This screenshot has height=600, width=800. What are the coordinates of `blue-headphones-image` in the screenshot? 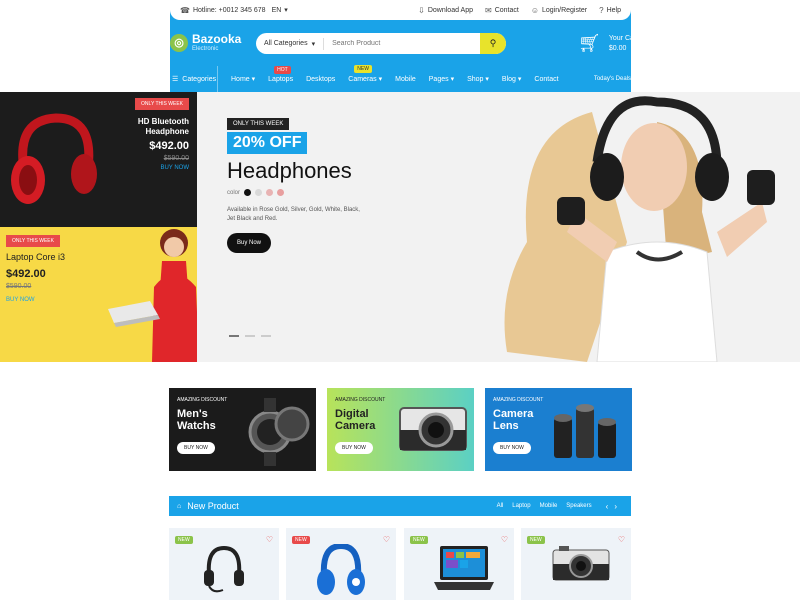 It's located at (341, 569).